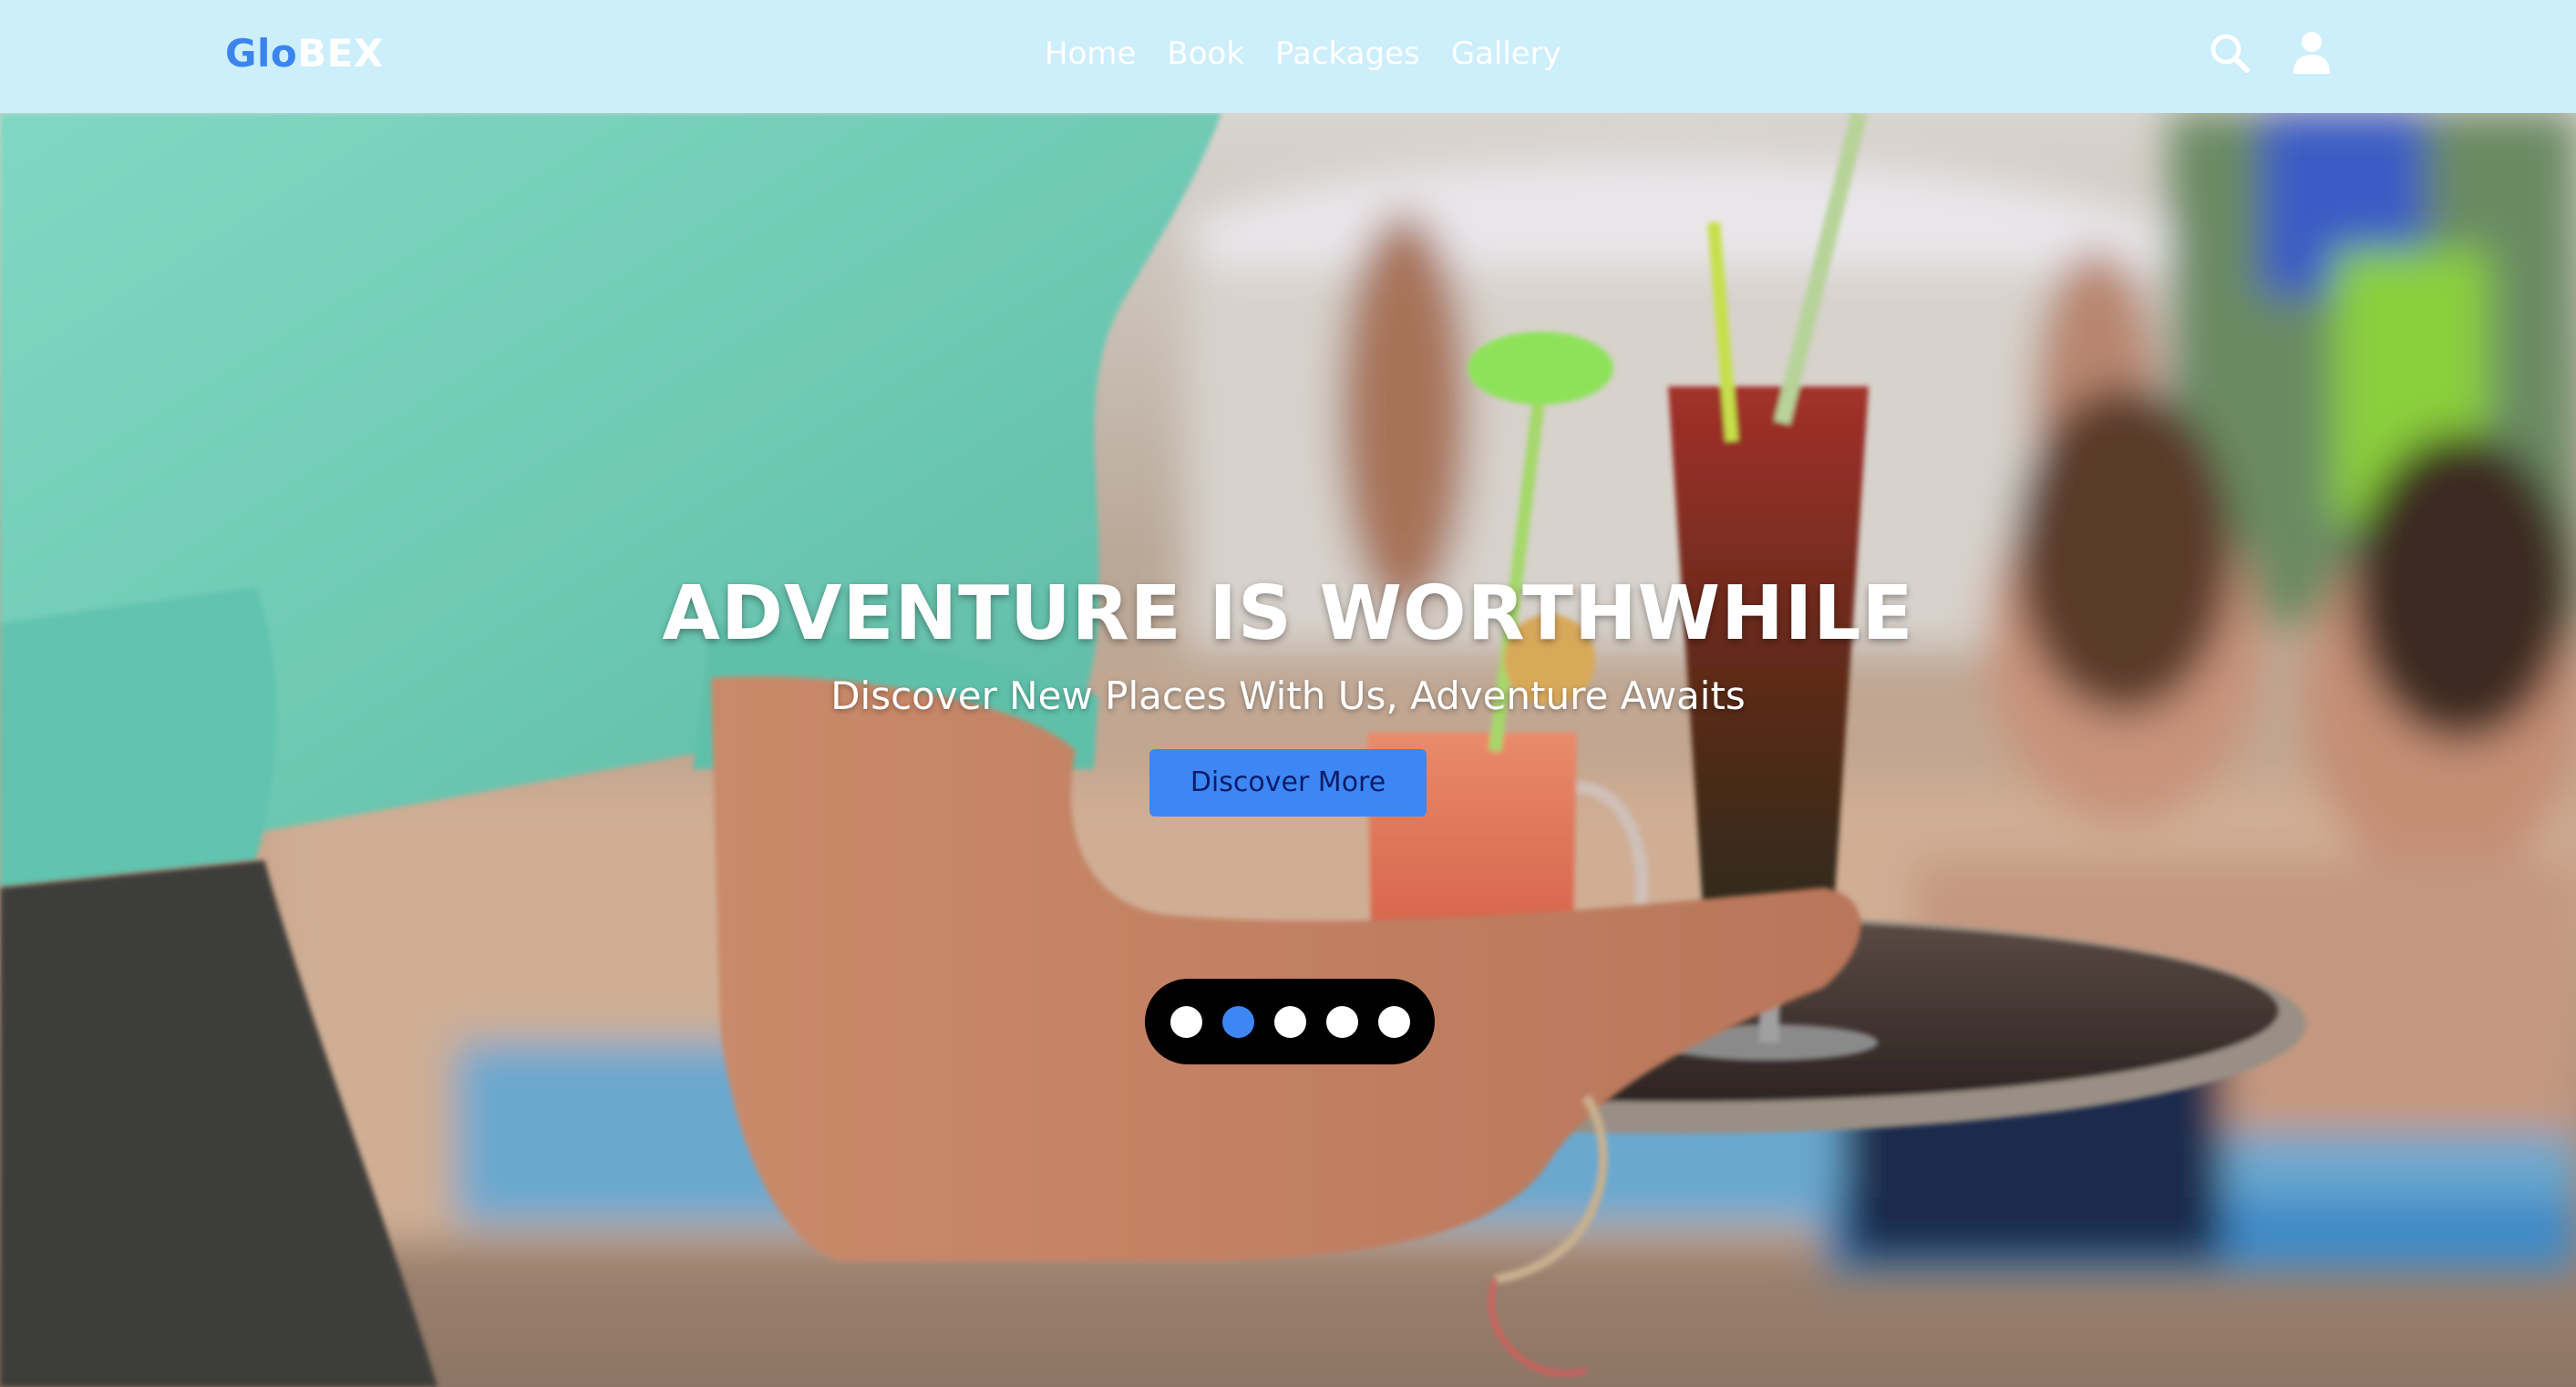 This screenshot has height=1387, width=2576. What do you see at coordinates (340, 54) in the screenshot?
I see `logo-text-bex: BEX` at bounding box center [340, 54].